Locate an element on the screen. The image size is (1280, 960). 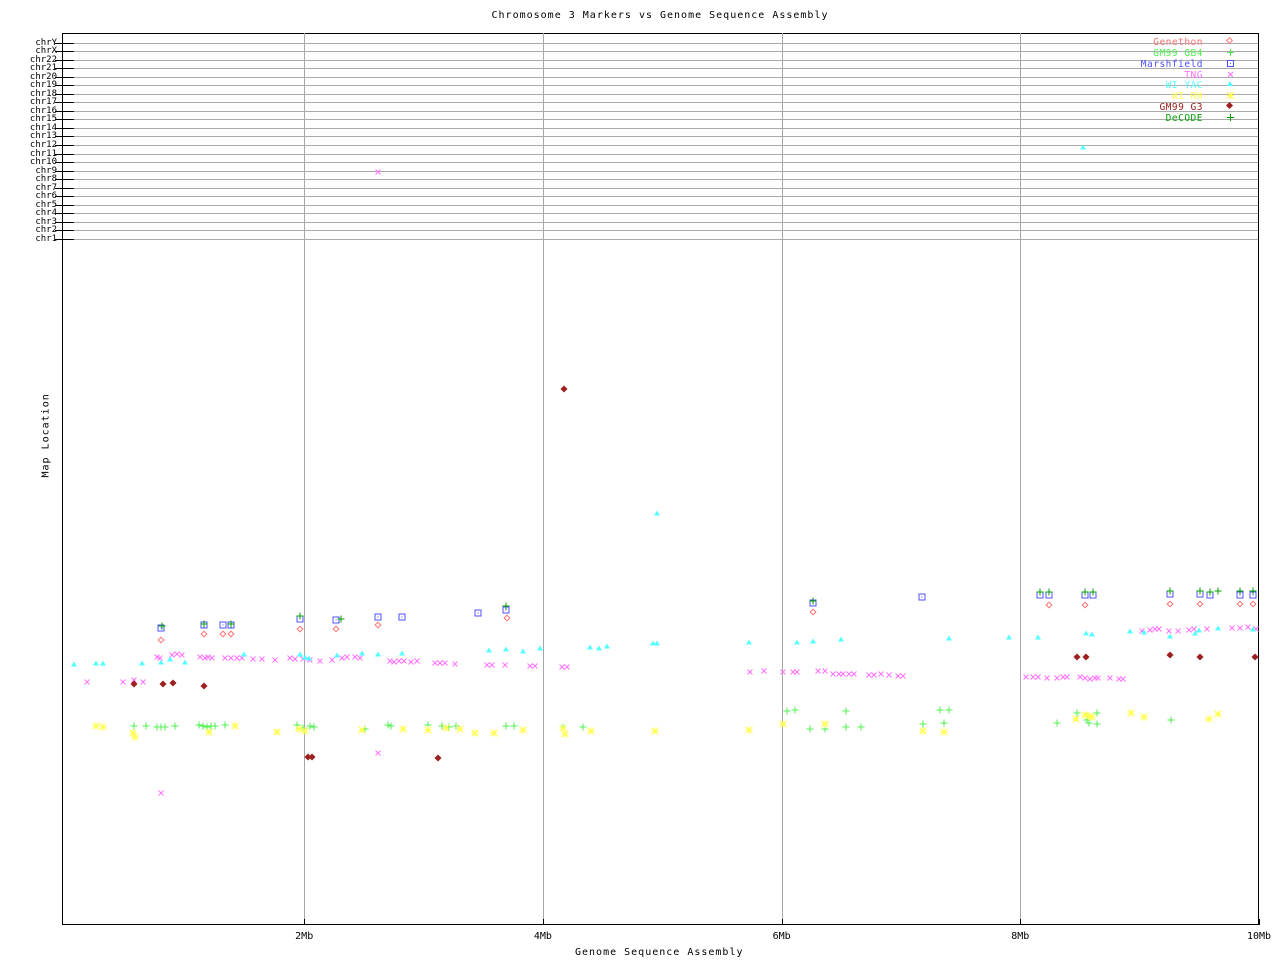
x-tick-label: 8Mb is located at coordinates (1020, 936).